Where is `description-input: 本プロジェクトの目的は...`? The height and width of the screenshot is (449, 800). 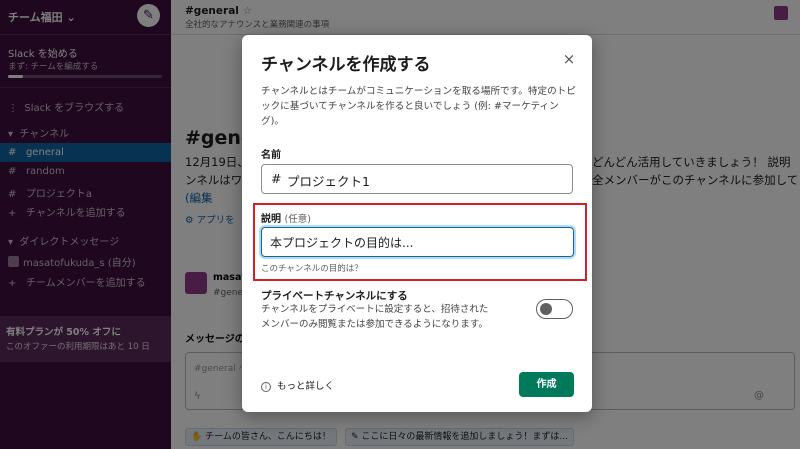
description-input: 本プロジェクトの目的は... is located at coordinates (417, 242).